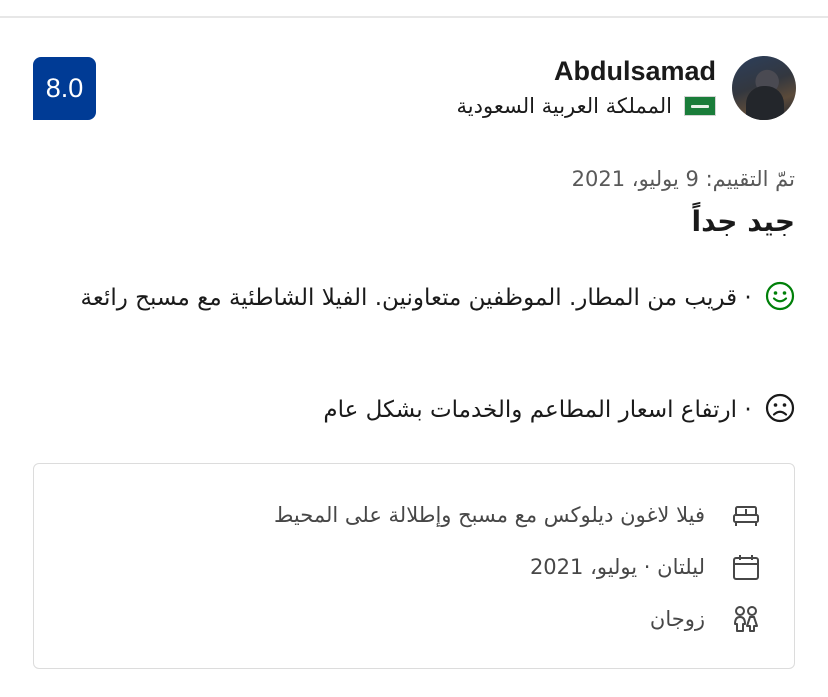 This screenshot has height=697, width=828. What do you see at coordinates (746, 619) in the screenshot?
I see `couple-icon` at bounding box center [746, 619].